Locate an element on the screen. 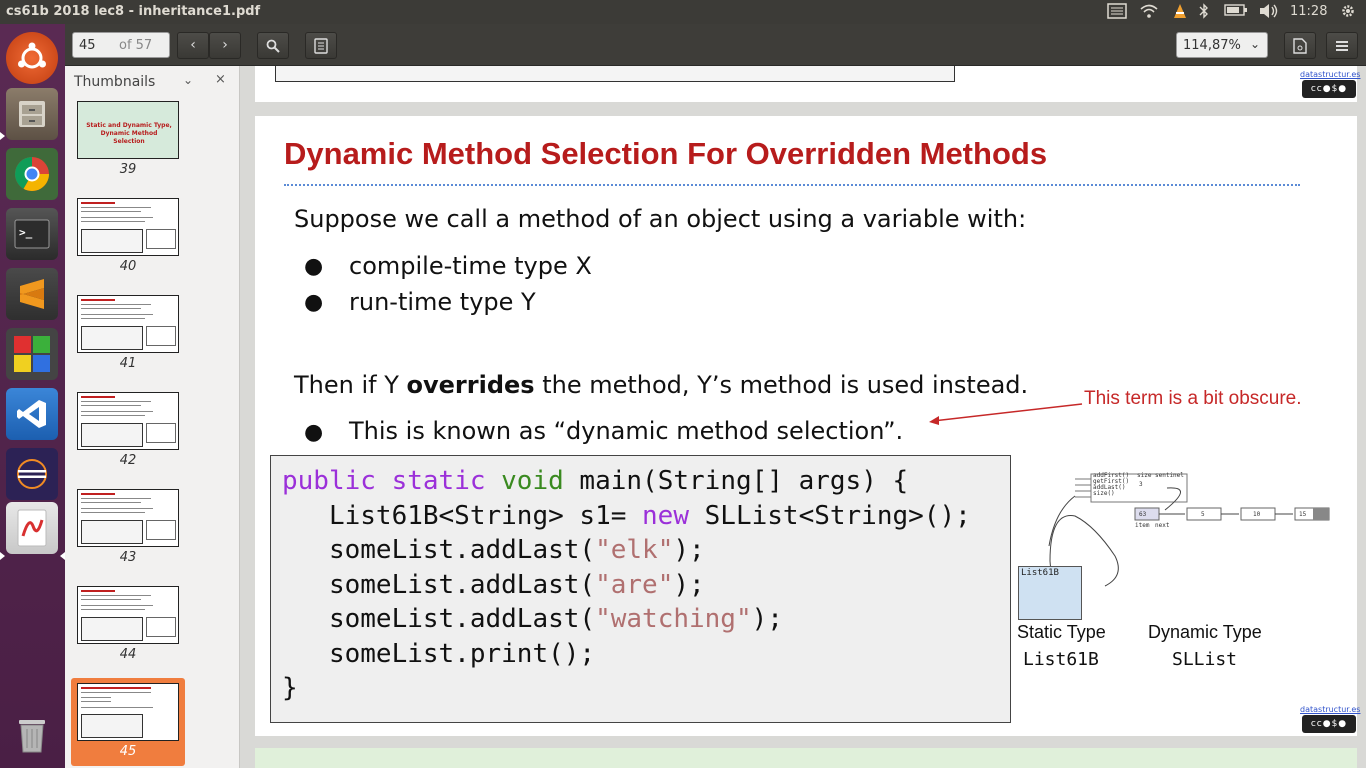 This screenshot has height=768, width=1366. annotations-button is located at coordinates (321, 45).